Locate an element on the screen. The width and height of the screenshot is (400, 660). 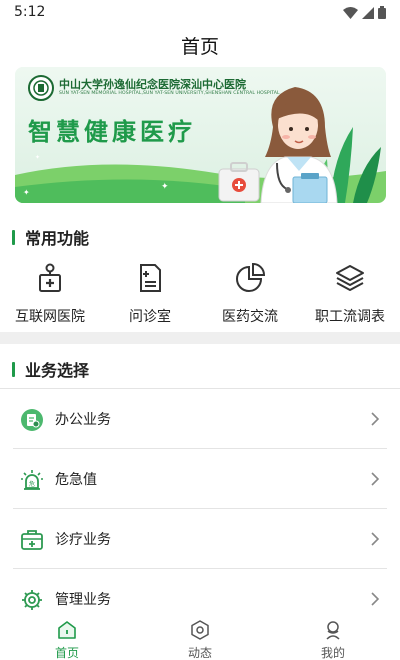
medical-kit-icon is located at coordinates (32, 540).